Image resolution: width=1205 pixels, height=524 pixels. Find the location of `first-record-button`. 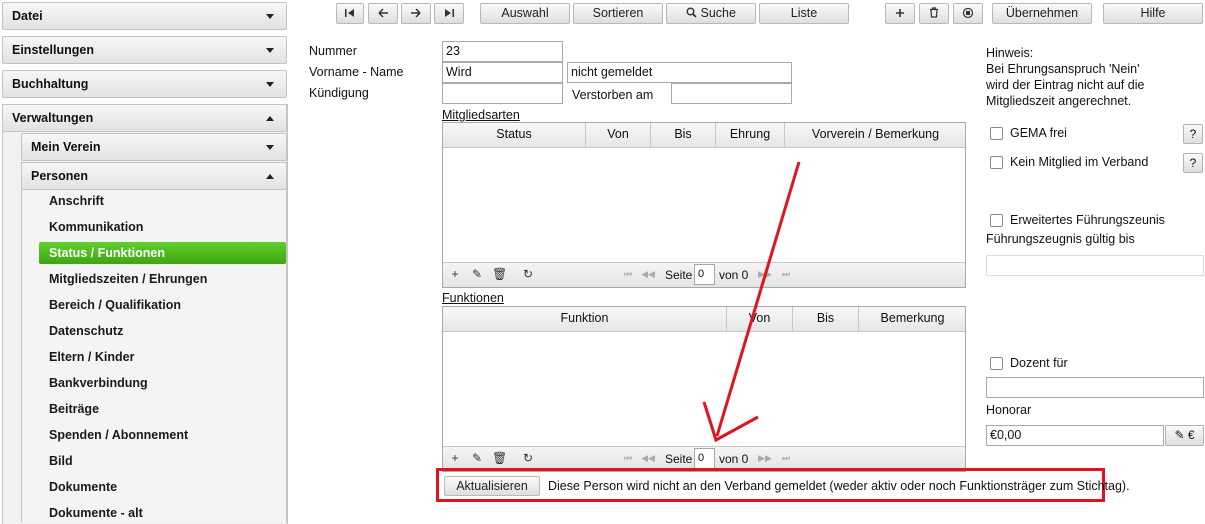

first-record-button is located at coordinates (350, 13).